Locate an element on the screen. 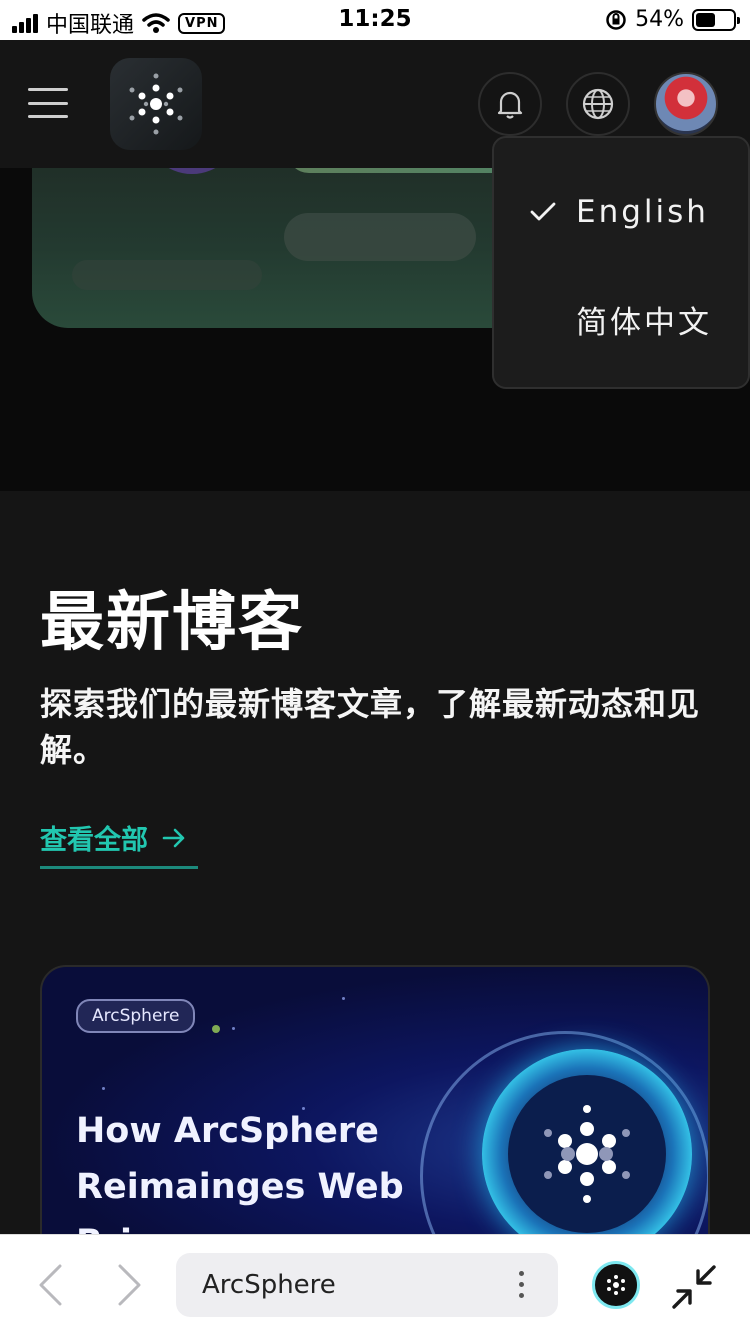 This screenshot has width=750, height=1334. arcsphere-logo-icon is located at coordinates (156, 104).